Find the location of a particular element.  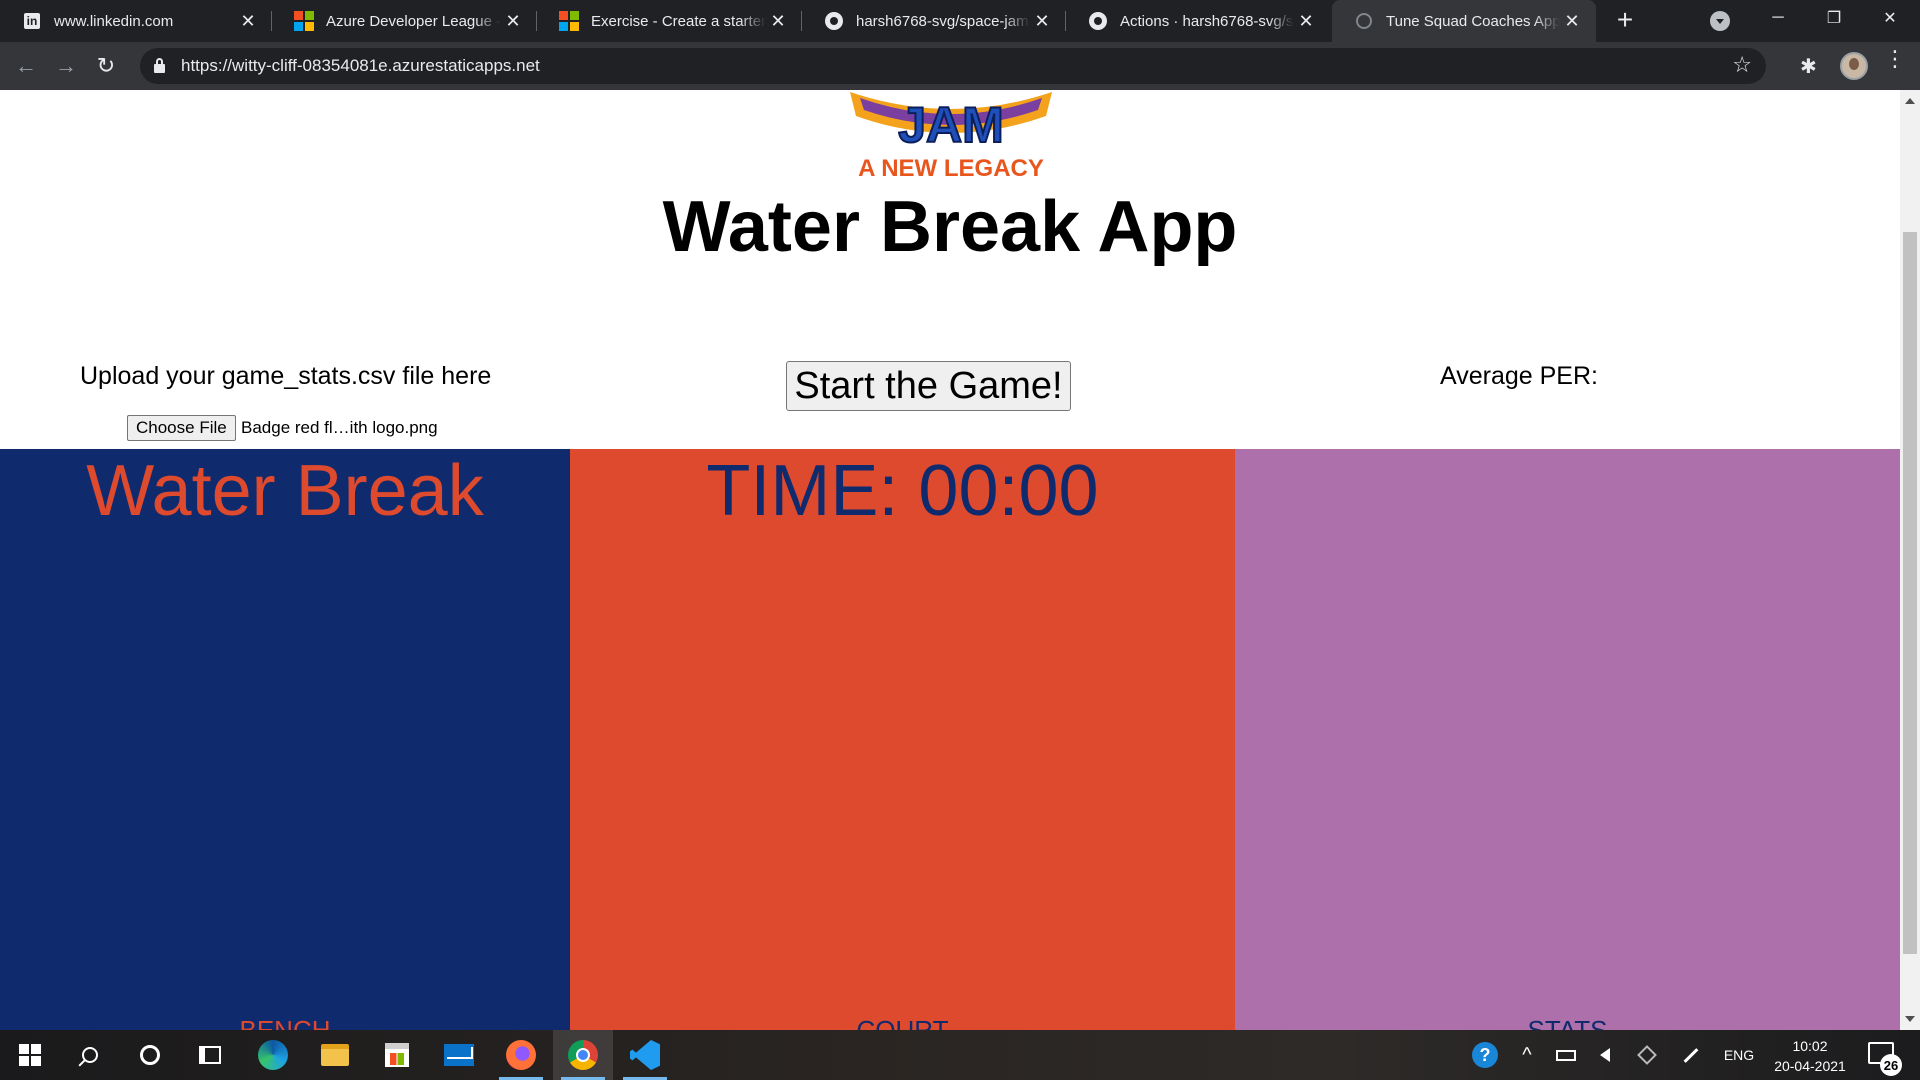

help-icon: ? is located at coordinates (1485, 1055).